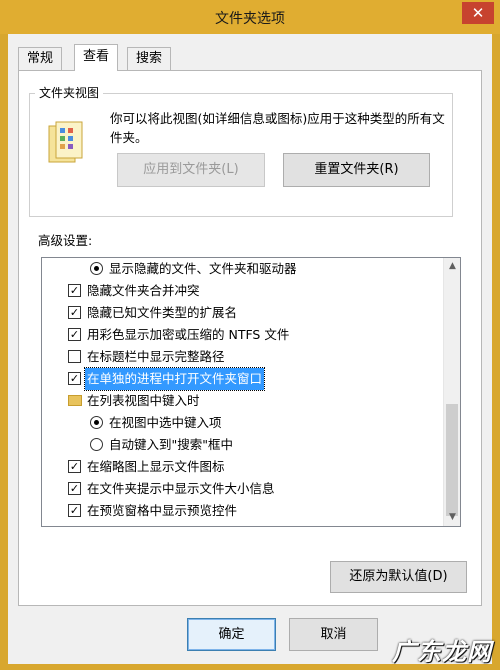 The image size is (500, 670). Describe the element at coordinates (451, 392) in the screenshot. I see `vertical-scrollbar: ▲ ▼` at that location.